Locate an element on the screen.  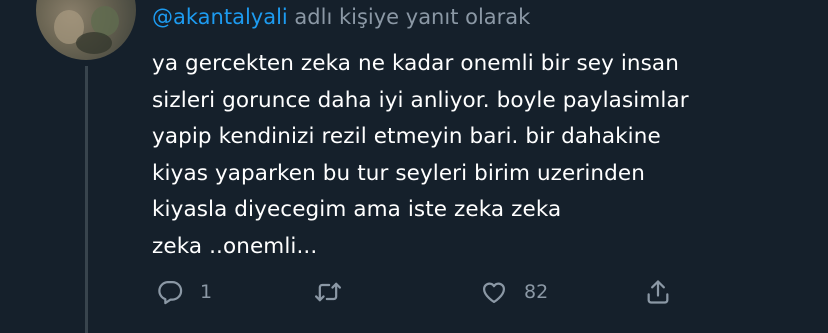
reply-context: @akantalyali adlı kişiye yanıt olarak is located at coordinates (341, 17).